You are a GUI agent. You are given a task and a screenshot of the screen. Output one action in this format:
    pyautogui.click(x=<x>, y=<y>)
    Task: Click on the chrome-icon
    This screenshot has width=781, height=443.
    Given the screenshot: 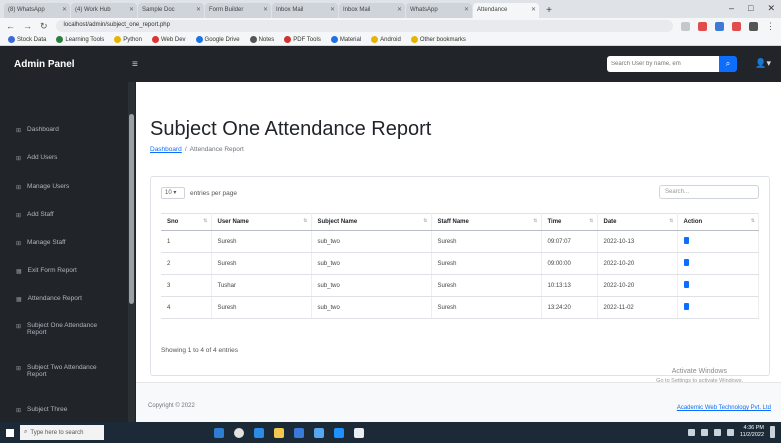 What is the action you would take?
    pyautogui.click(x=239, y=432)
    